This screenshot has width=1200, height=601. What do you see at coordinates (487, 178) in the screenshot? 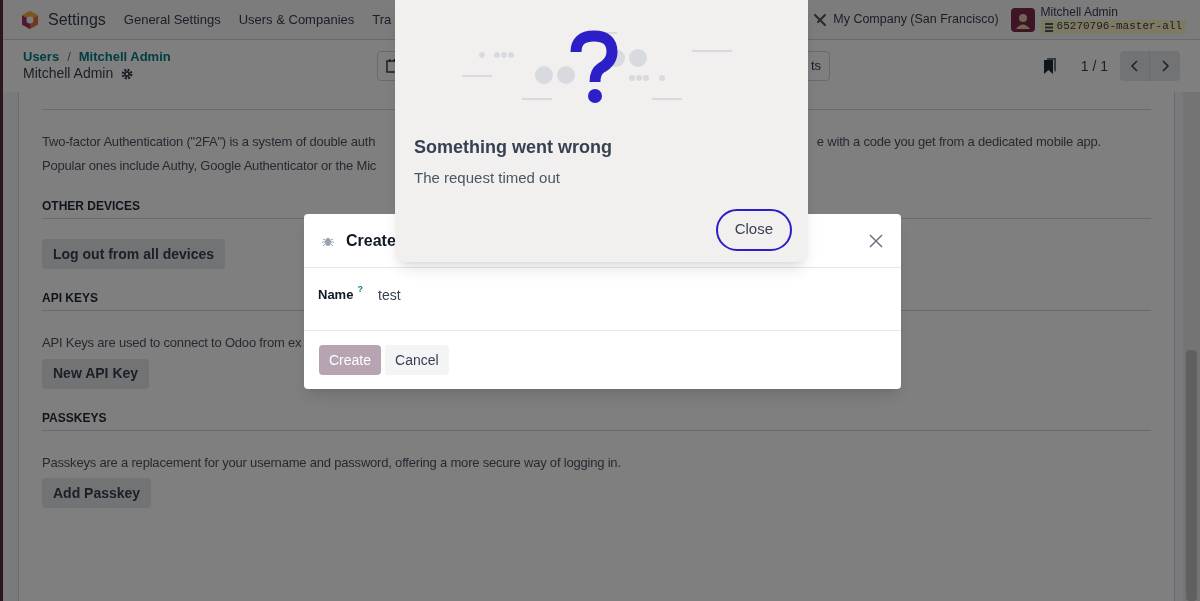
I see `error-message: The request timed out` at bounding box center [487, 178].